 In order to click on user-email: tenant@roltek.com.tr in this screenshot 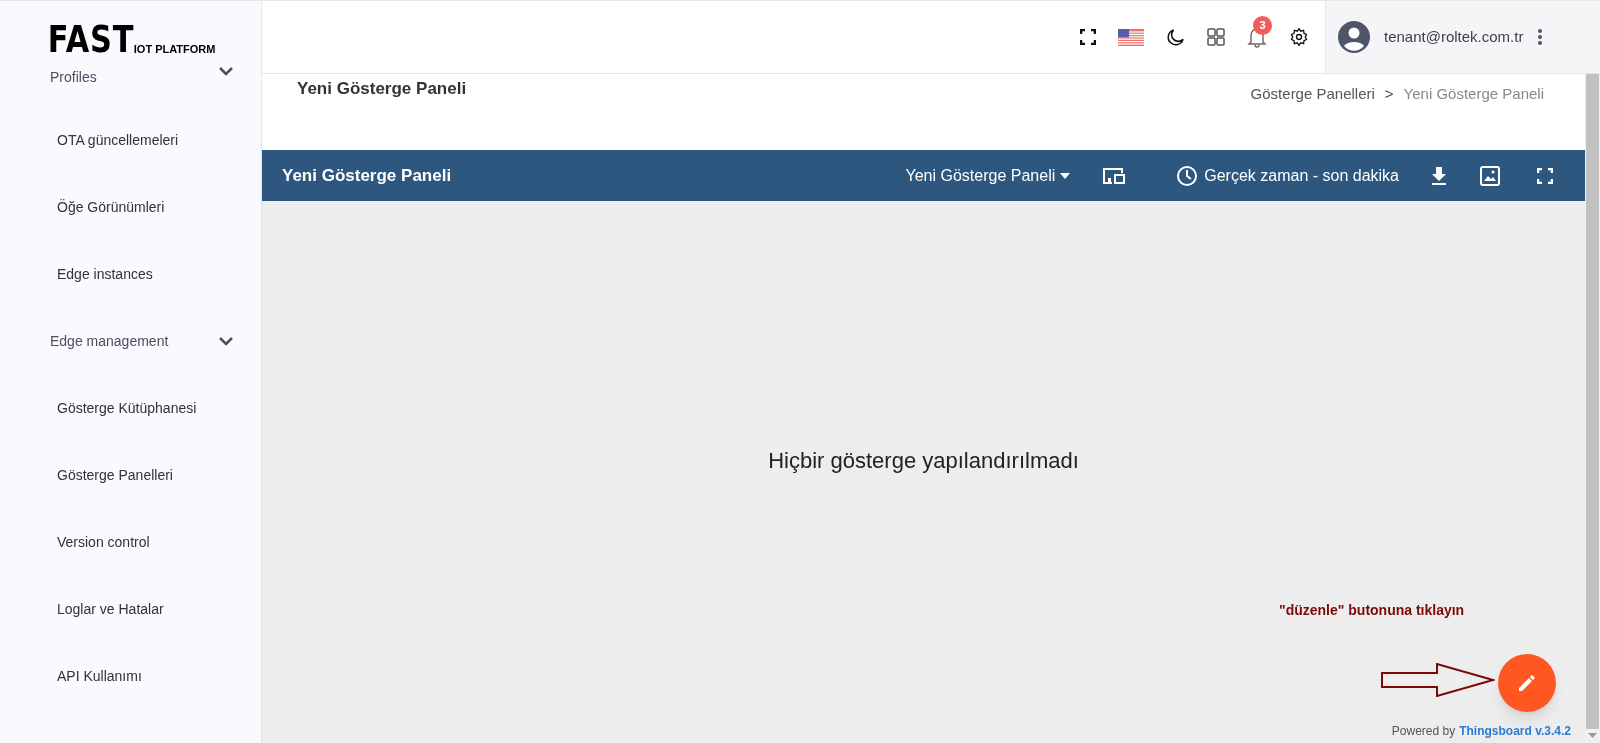, I will do `click(1454, 37)`.